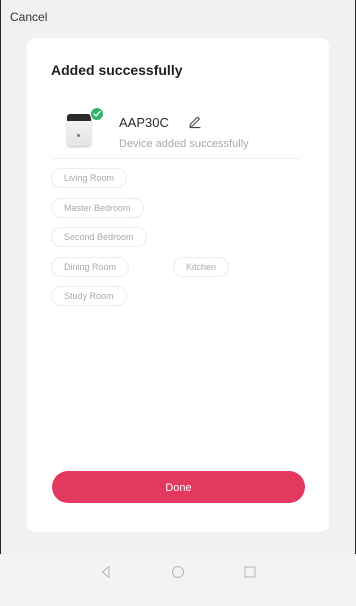  What do you see at coordinates (201, 267) in the screenshot?
I see `room-chip-kitchen: Kitchen` at bounding box center [201, 267].